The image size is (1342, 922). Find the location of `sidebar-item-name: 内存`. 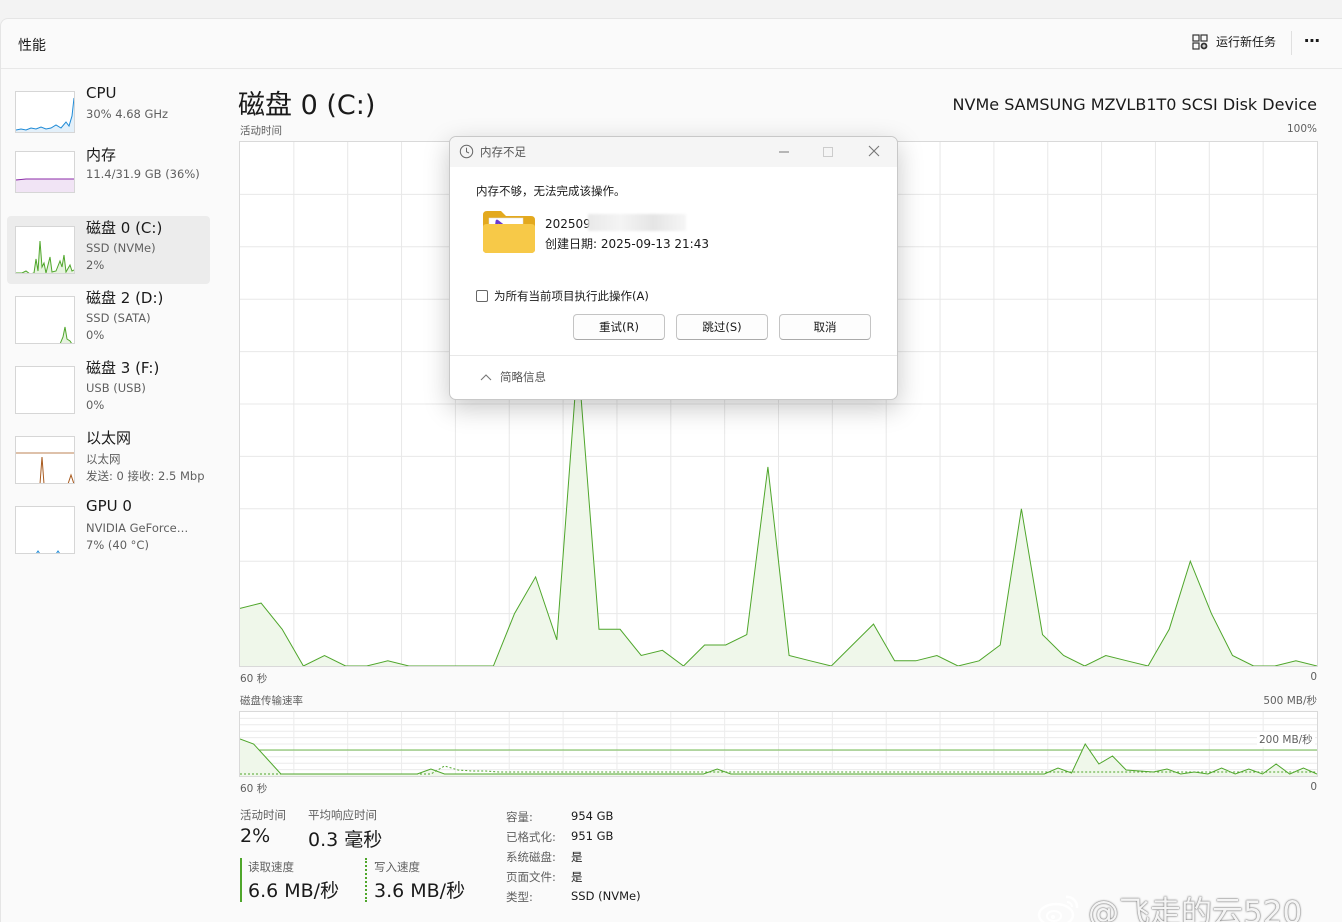

sidebar-item-name: 内存 is located at coordinates (101, 155).